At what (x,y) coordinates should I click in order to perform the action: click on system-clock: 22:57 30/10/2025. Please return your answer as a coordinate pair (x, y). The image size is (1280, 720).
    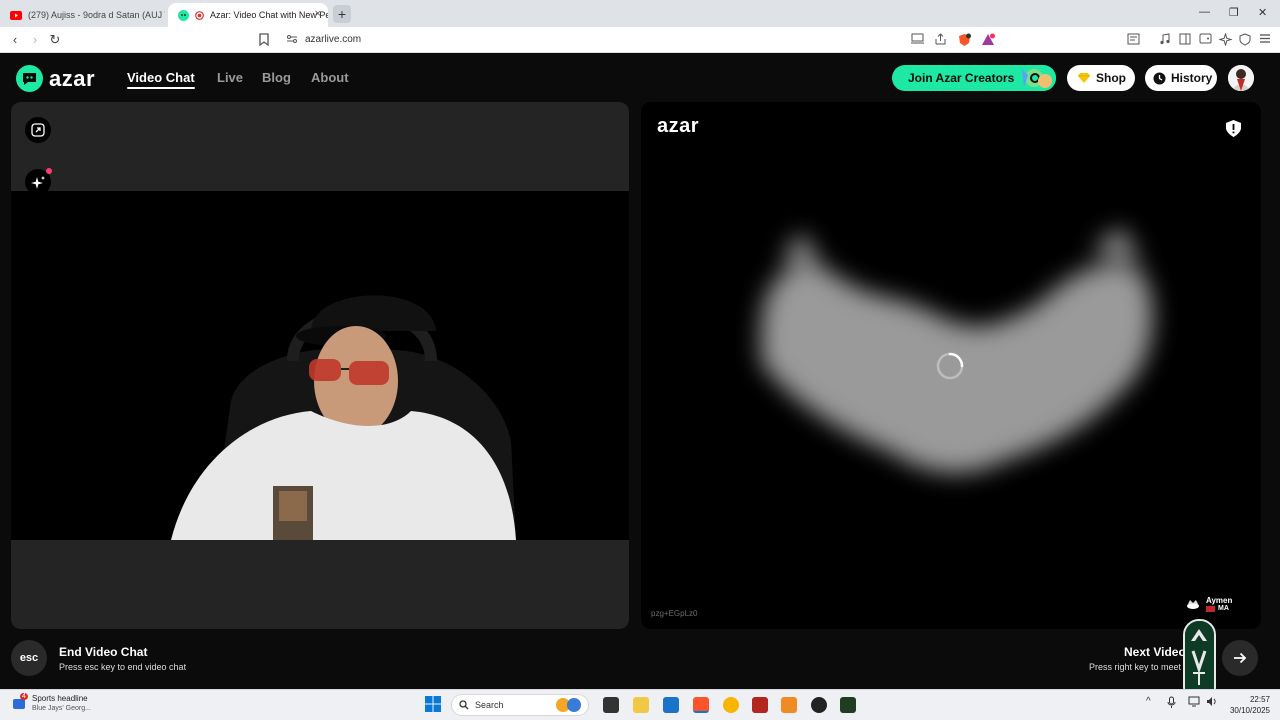
    Looking at the image, I should click on (1249, 705).